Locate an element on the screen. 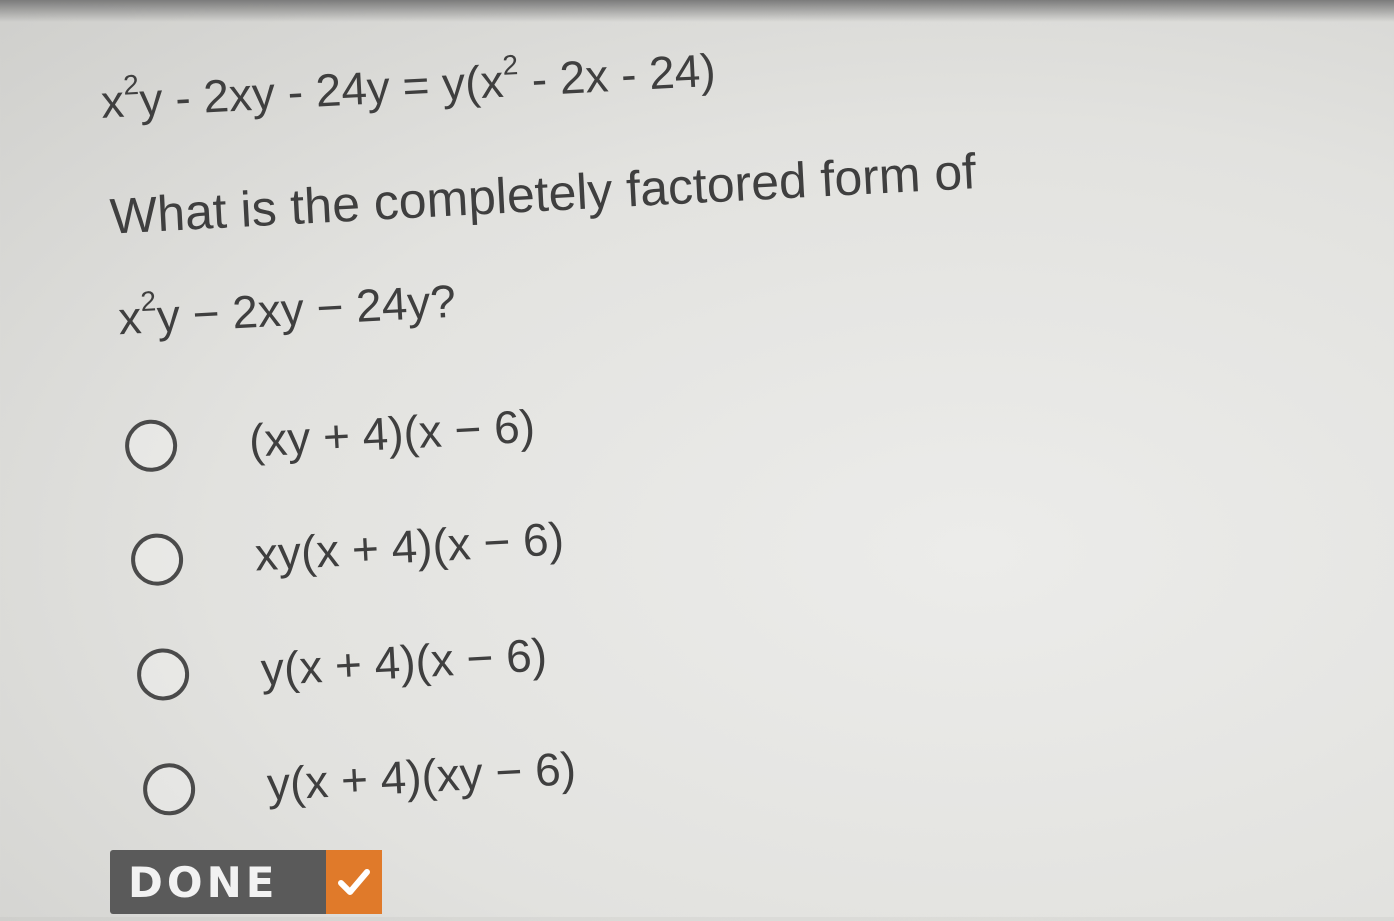  answer-choice-1: (xy + 4)(x − 6) is located at coordinates (330, 436).